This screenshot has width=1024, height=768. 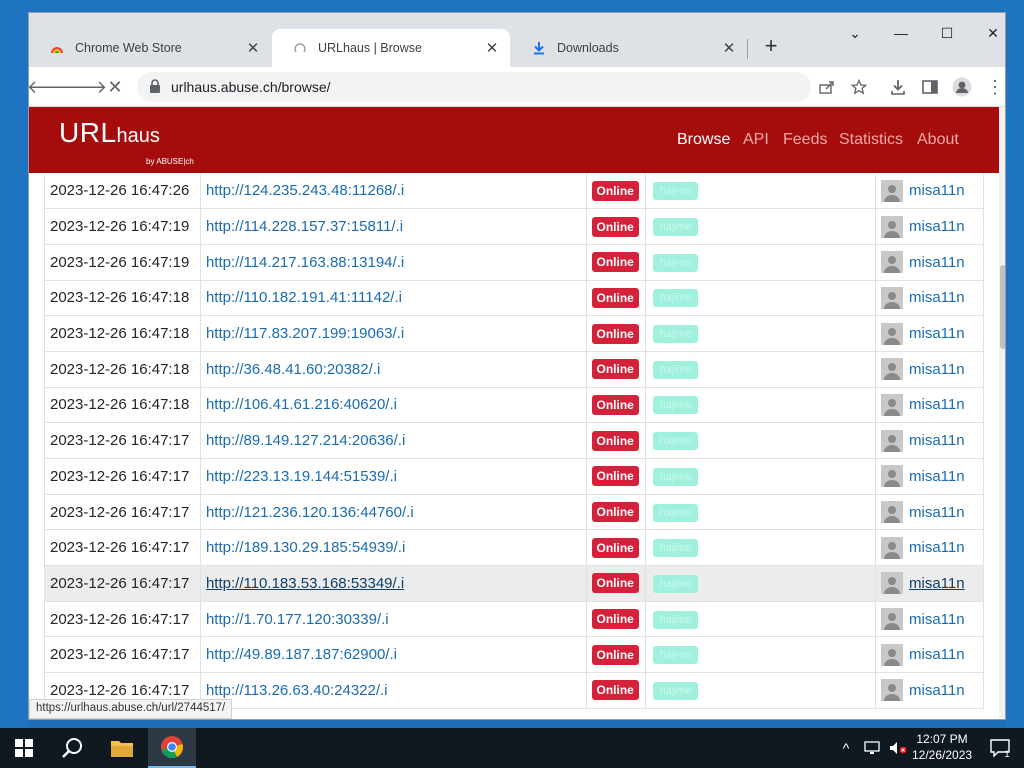 I want to click on tab-title: Chrome Web Store, so click(x=128, y=48).